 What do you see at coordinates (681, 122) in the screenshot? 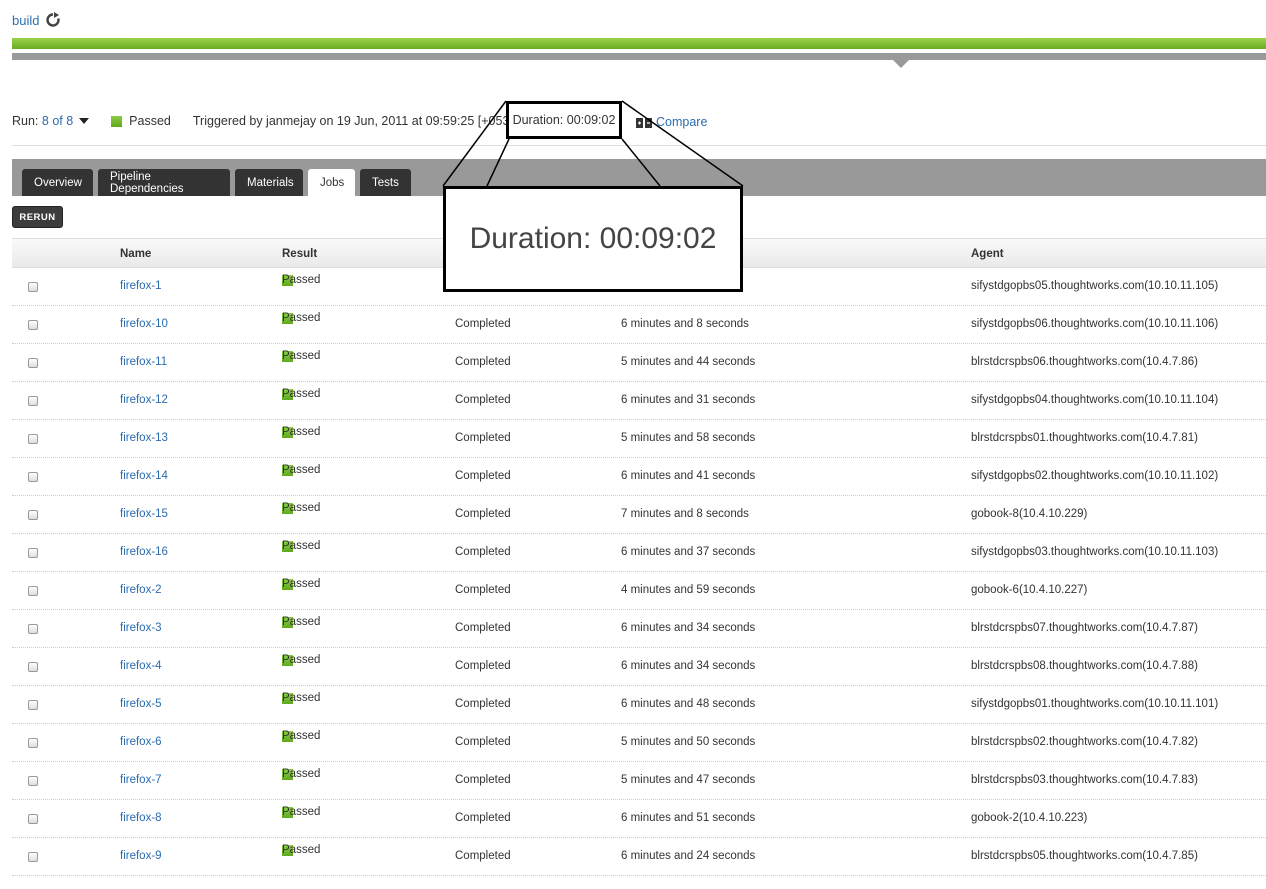
I see `compare-link: Compare` at bounding box center [681, 122].